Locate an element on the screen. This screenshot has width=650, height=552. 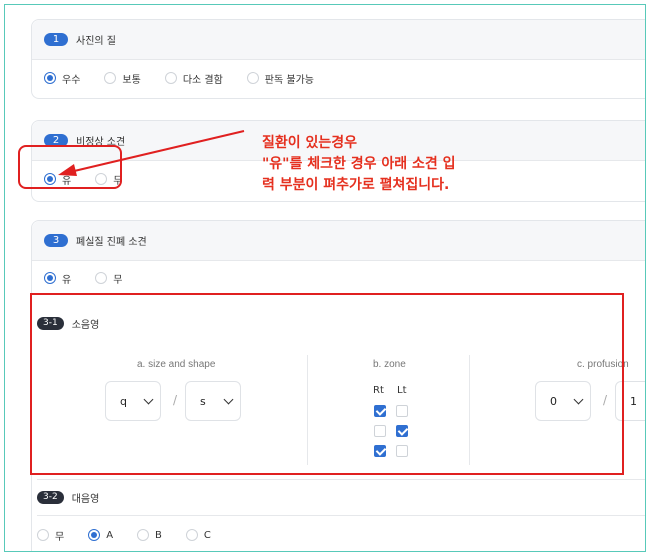
annotation-line: "유"를 체크한 경우 아래 소견 입 is located at coordinates (359, 164).